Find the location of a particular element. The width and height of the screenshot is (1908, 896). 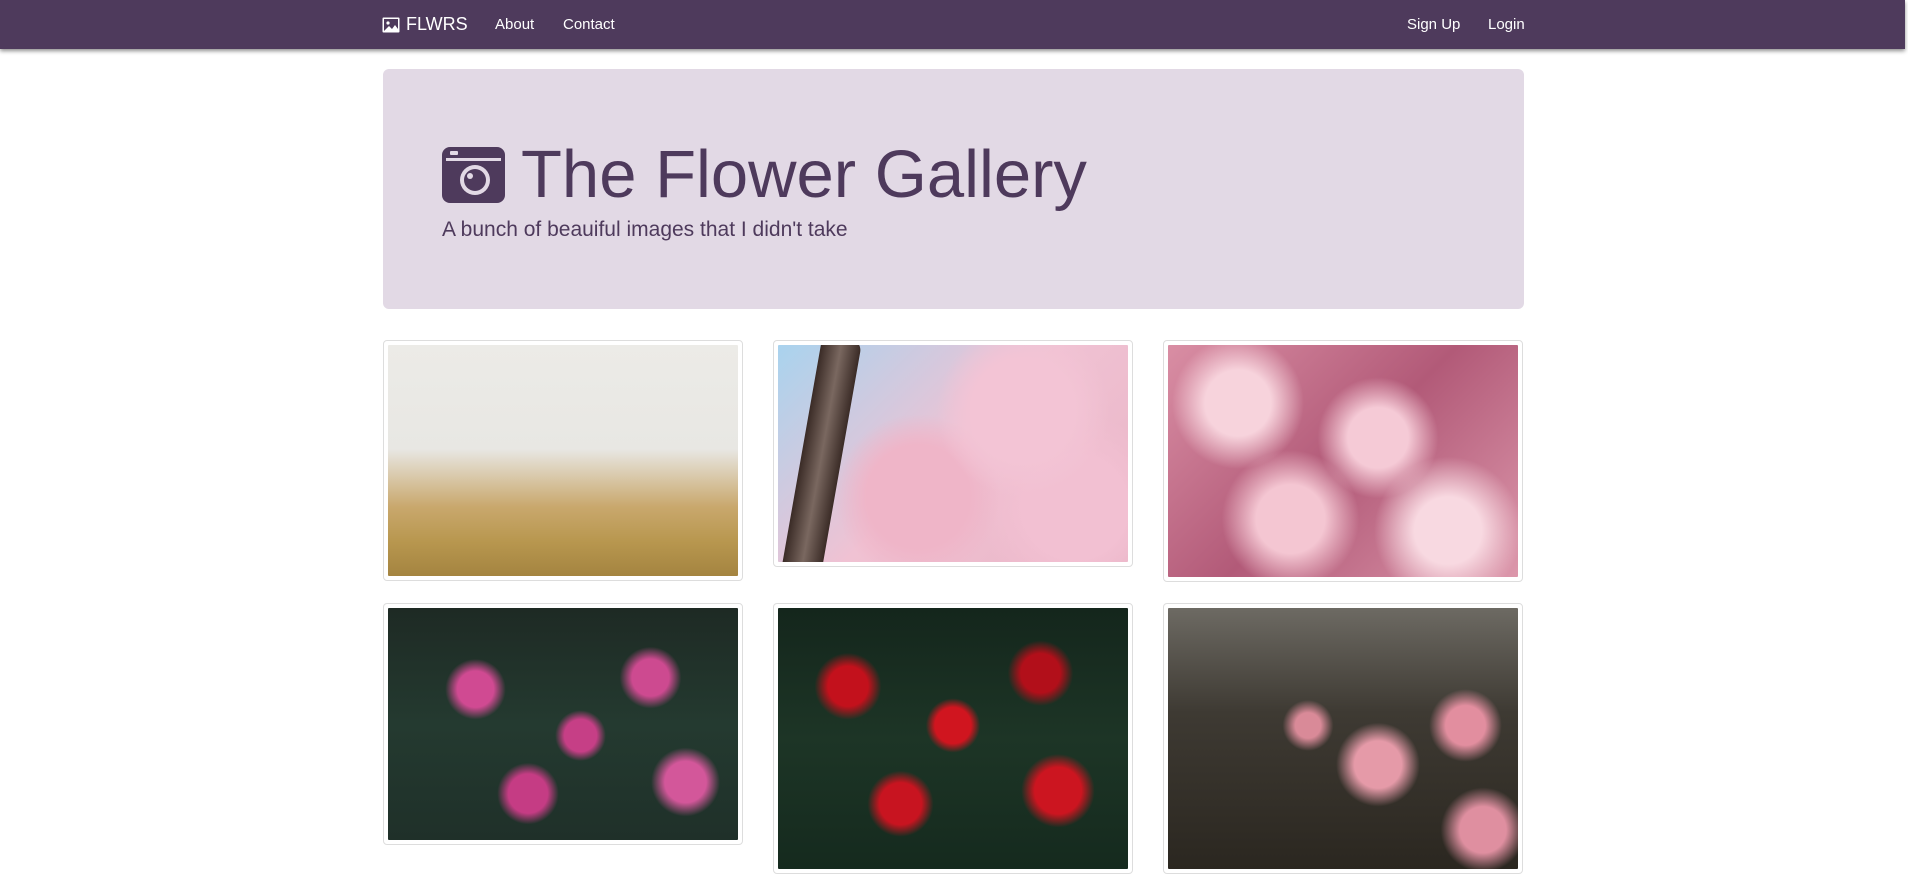

pink-camellias-image is located at coordinates (1343, 738).